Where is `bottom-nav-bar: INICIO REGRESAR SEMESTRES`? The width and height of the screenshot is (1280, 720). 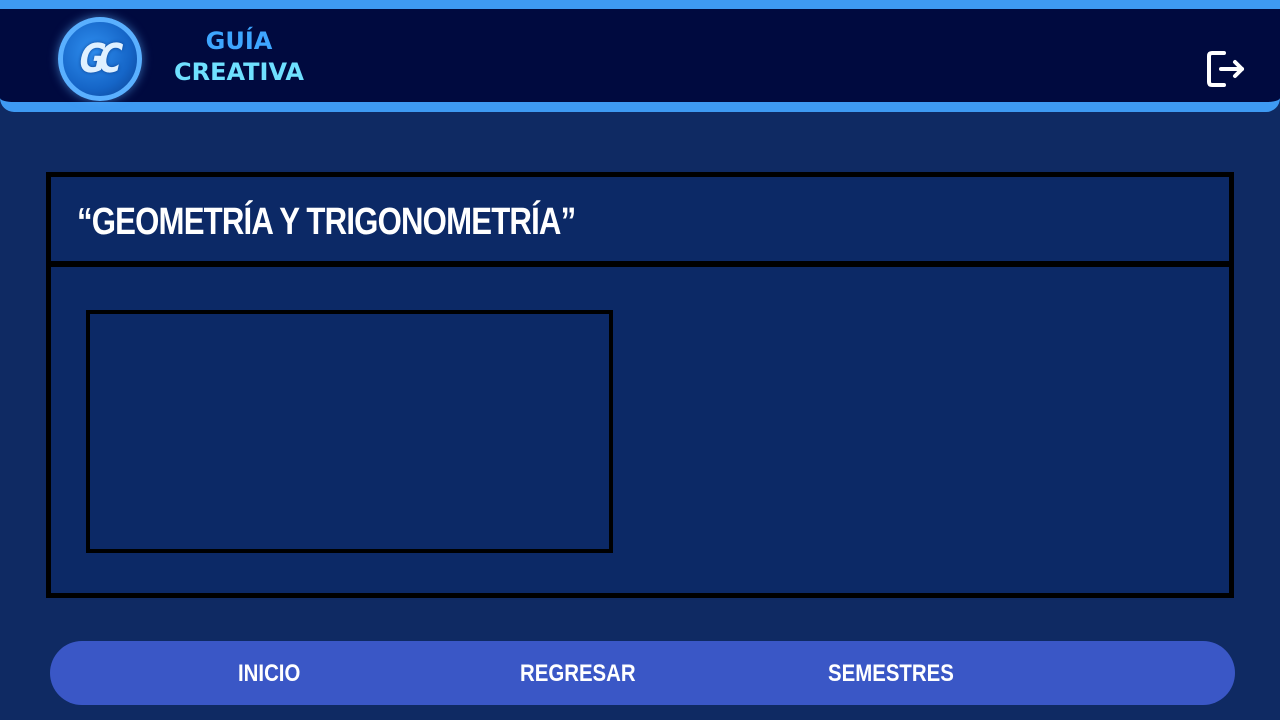 bottom-nav-bar: INICIO REGRESAR SEMESTRES is located at coordinates (642, 673).